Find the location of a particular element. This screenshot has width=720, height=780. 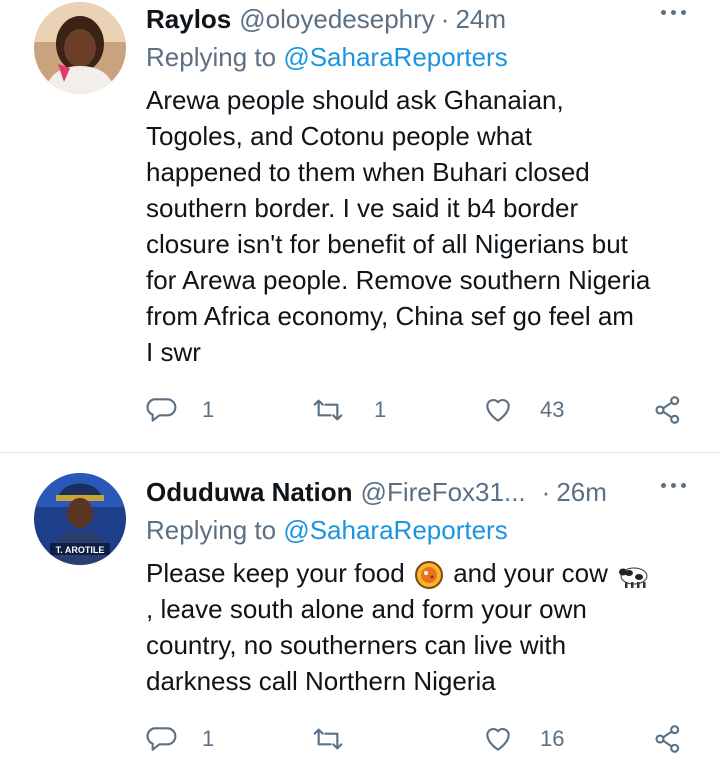

tweet-header: Oduduwa Nation @FireFox31... · 26m is located at coordinates (423, 492).